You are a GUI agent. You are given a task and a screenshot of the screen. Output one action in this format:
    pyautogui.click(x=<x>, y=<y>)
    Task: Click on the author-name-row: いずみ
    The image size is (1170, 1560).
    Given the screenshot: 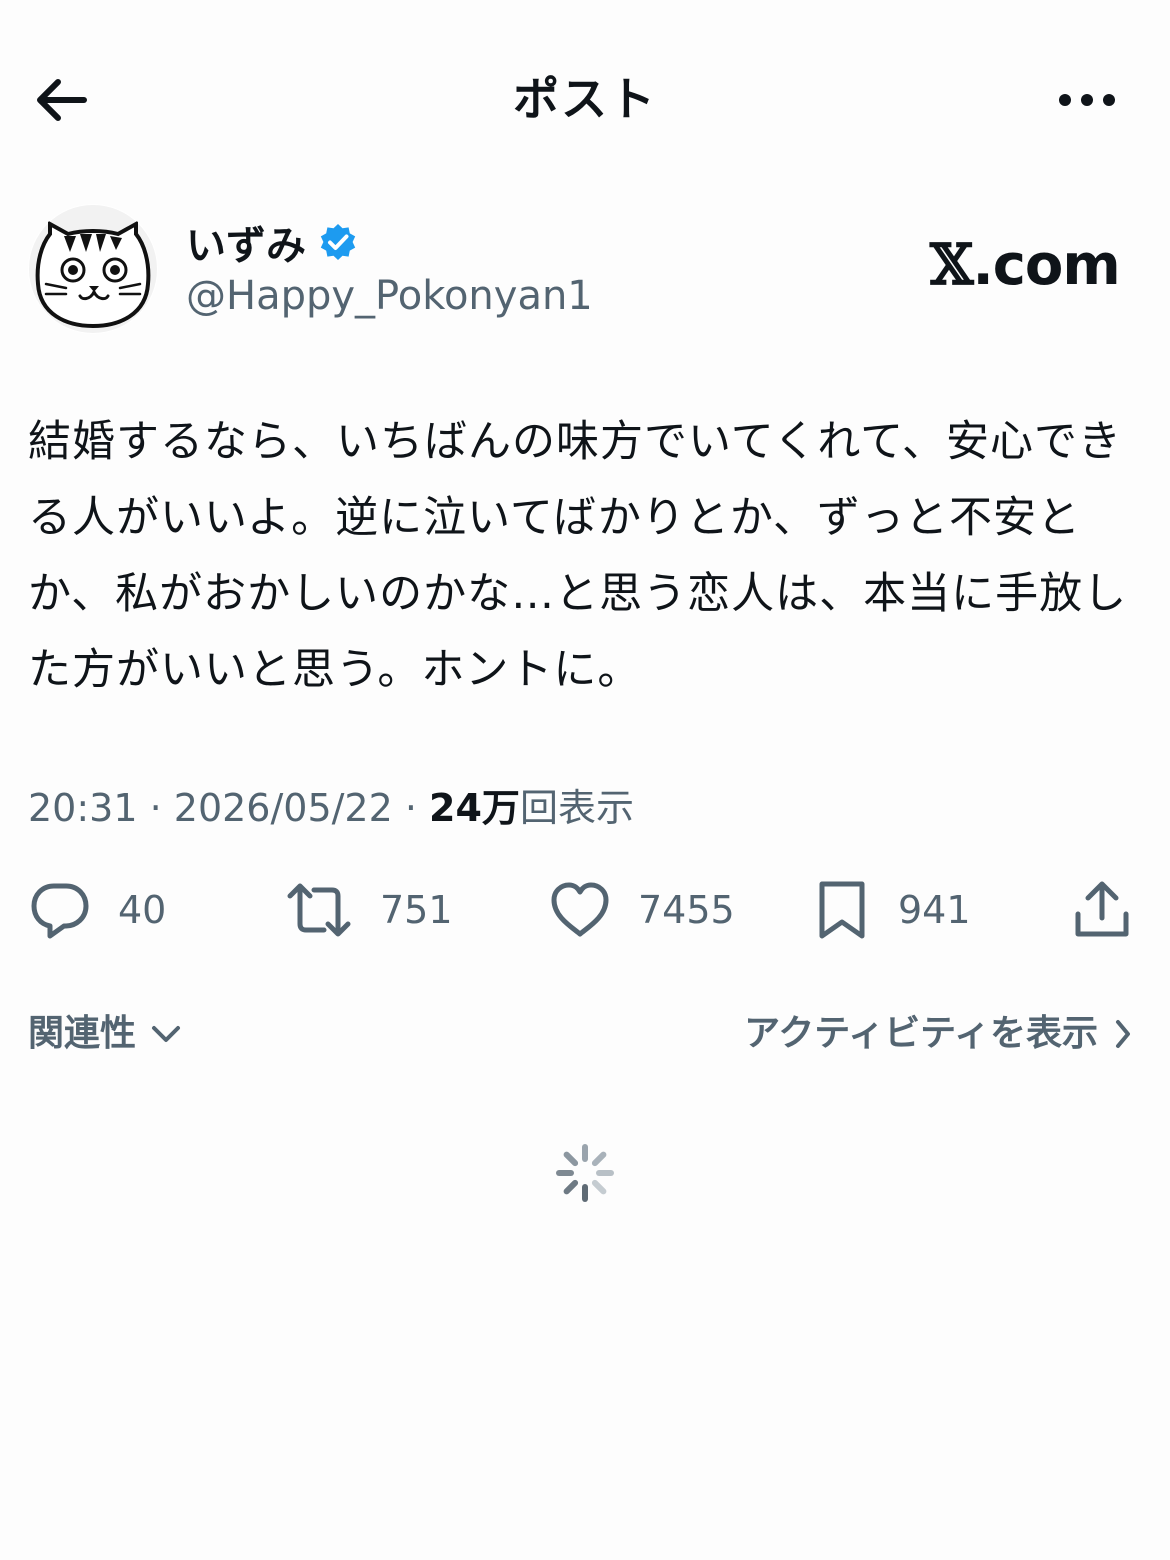 What is the action you would take?
    pyautogui.click(x=272, y=242)
    